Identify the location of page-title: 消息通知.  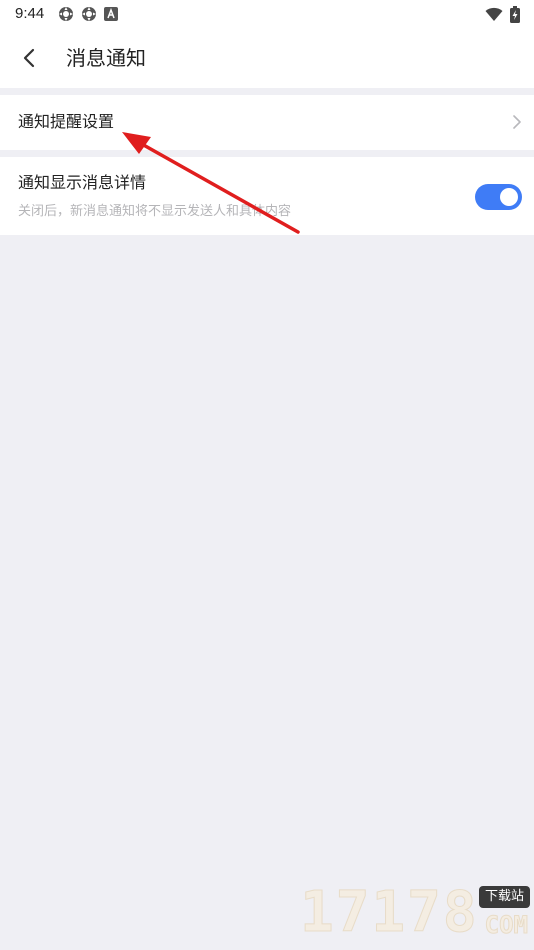
(106, 58).